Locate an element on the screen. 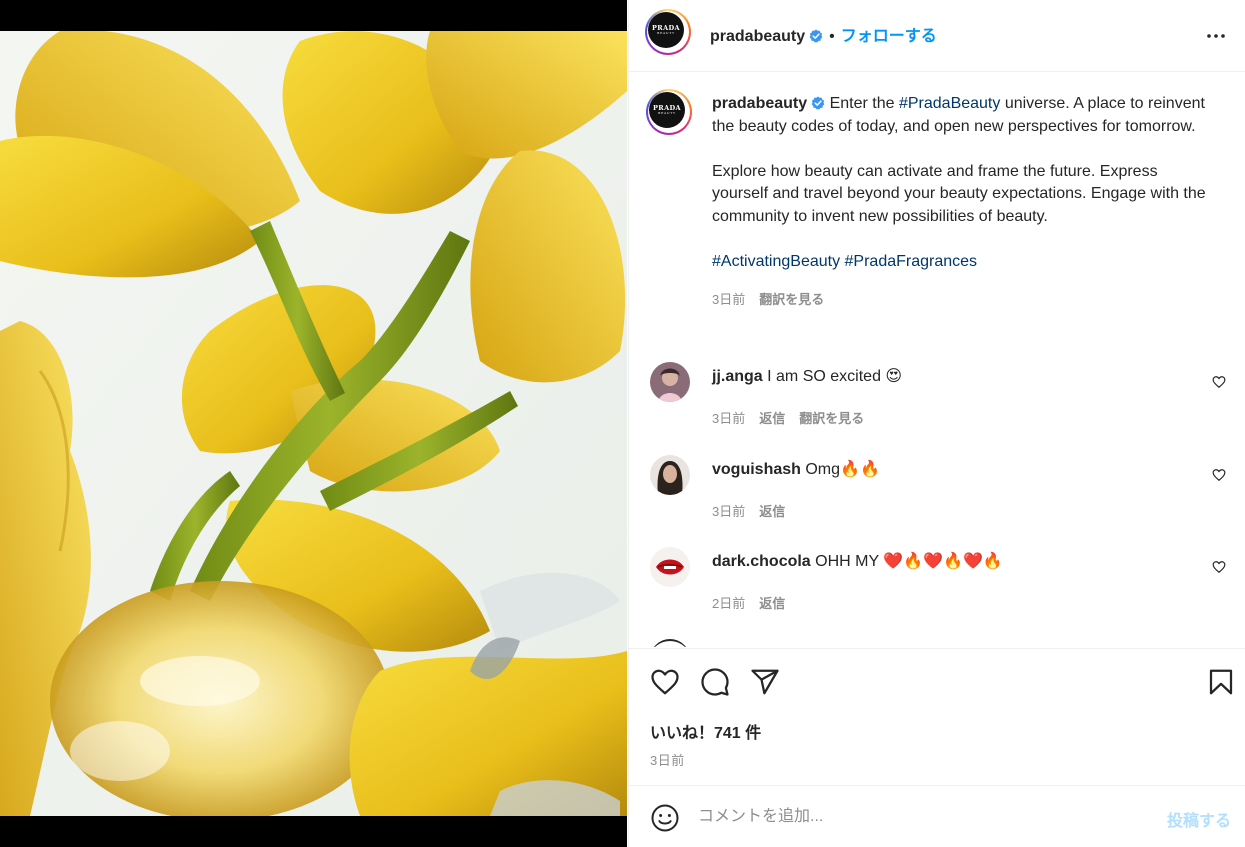 The image size is (1245, 847). comment-text: jj.anga I am SO excited 😍 is located at coordinates (807, 376).